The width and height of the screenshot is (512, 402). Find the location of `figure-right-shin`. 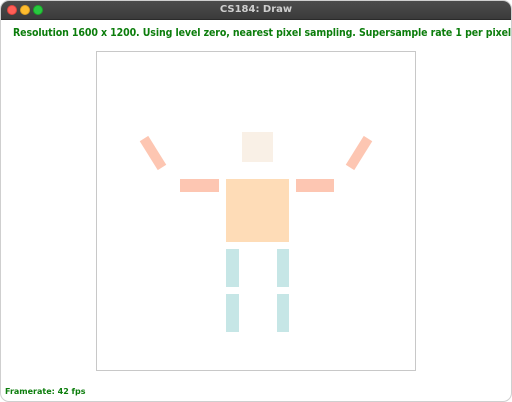

figure-right-shin is located at coordinates (283, 313).